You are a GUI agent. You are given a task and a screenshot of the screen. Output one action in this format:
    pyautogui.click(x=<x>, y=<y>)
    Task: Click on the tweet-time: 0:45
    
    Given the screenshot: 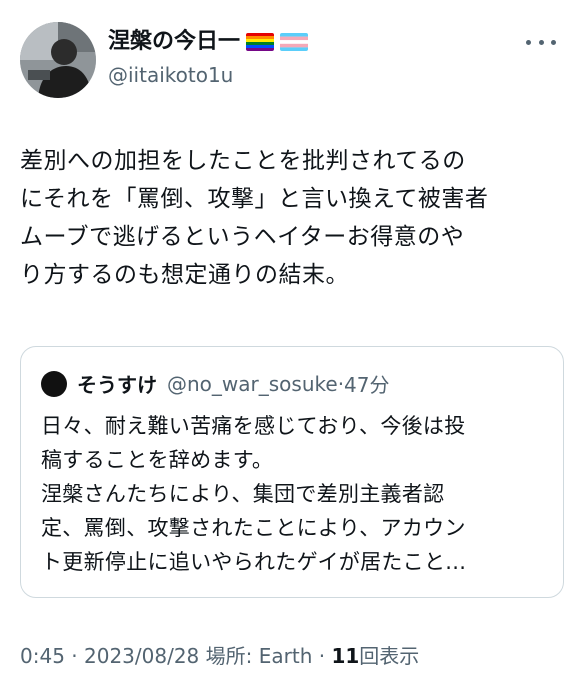 What is the action you would take?
    pyautogui.click(x=42, y=656)
    